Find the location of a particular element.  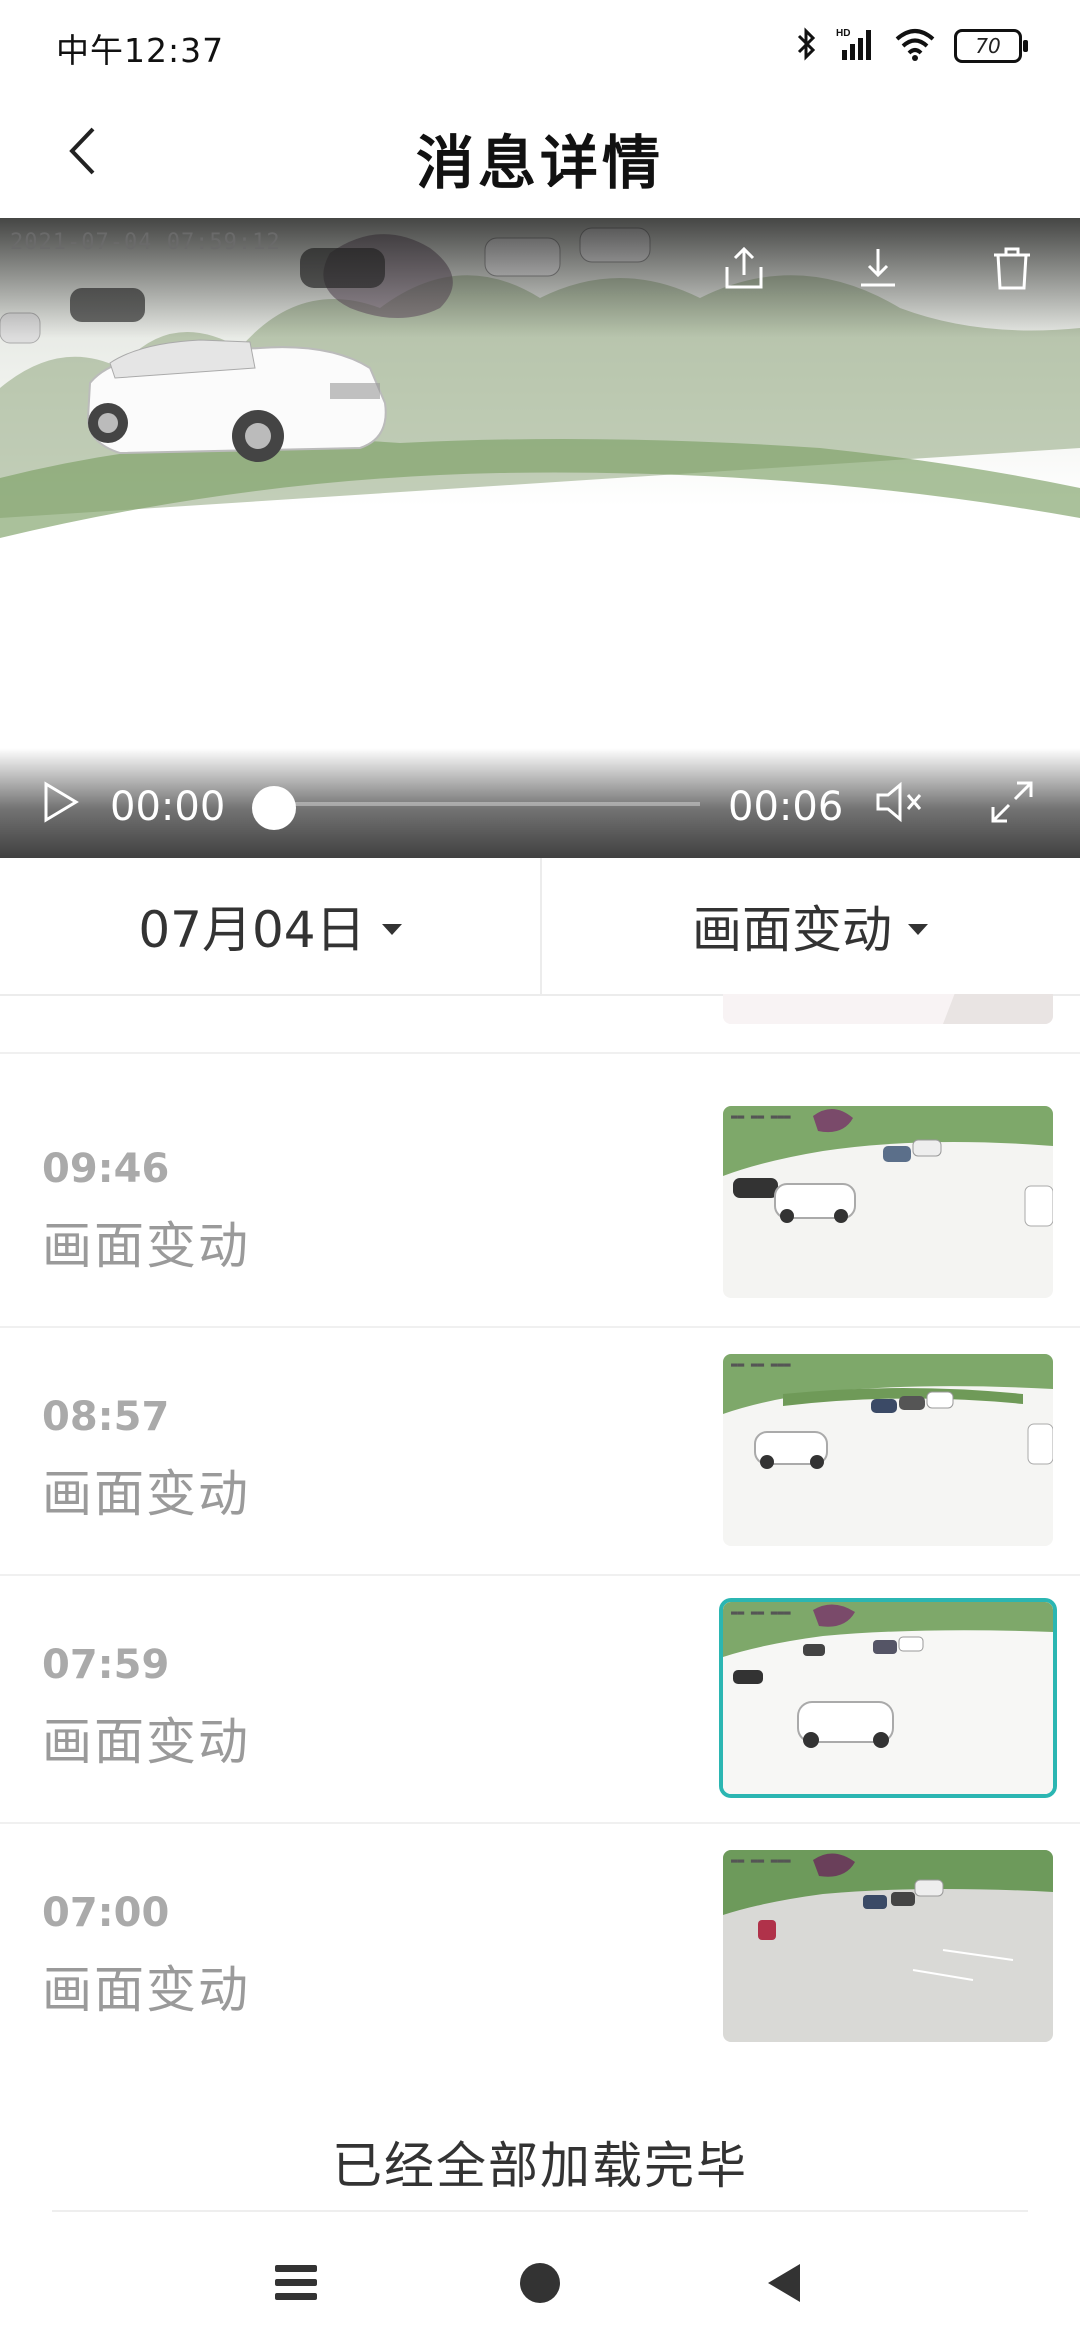

list-item: 08:57 画面变动 ▬▬ ▬▬ ▬▬▬ is located at coordinates (540, 1451).